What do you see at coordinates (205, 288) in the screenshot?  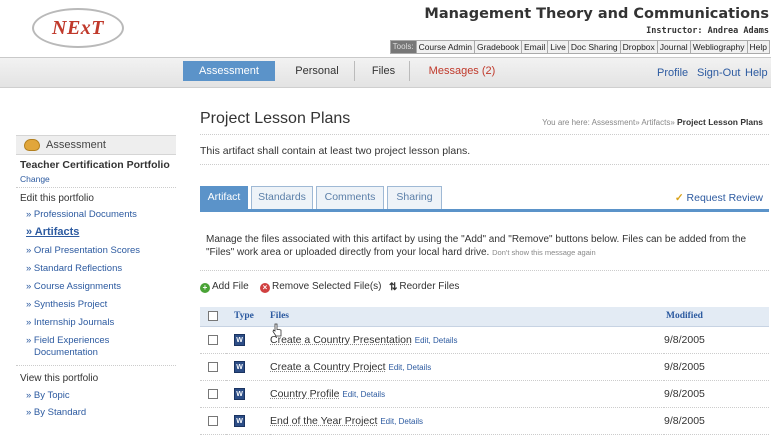 I see `add-icon: +` at bounding box center [205, 288].